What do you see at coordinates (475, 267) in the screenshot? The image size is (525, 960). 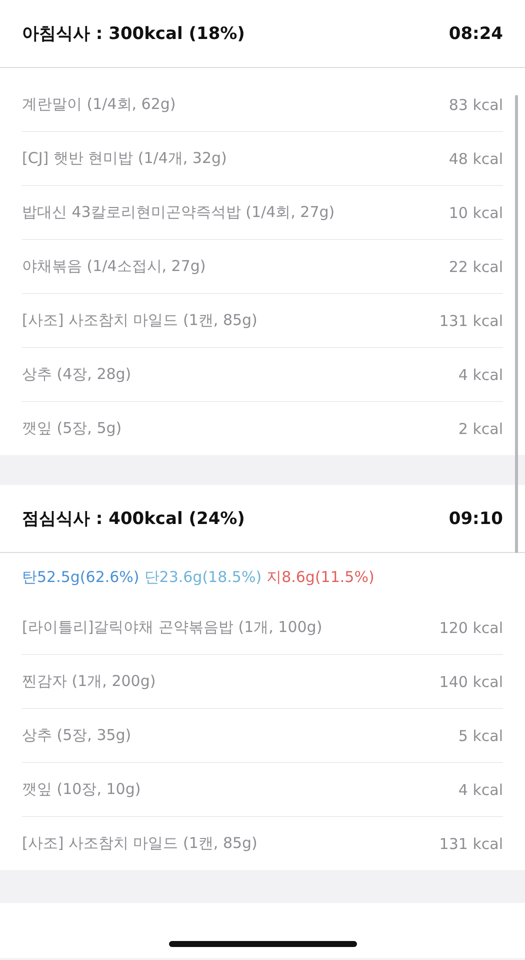 I see `food-kcal: 22 kcal` at bounding box center [475, 267].